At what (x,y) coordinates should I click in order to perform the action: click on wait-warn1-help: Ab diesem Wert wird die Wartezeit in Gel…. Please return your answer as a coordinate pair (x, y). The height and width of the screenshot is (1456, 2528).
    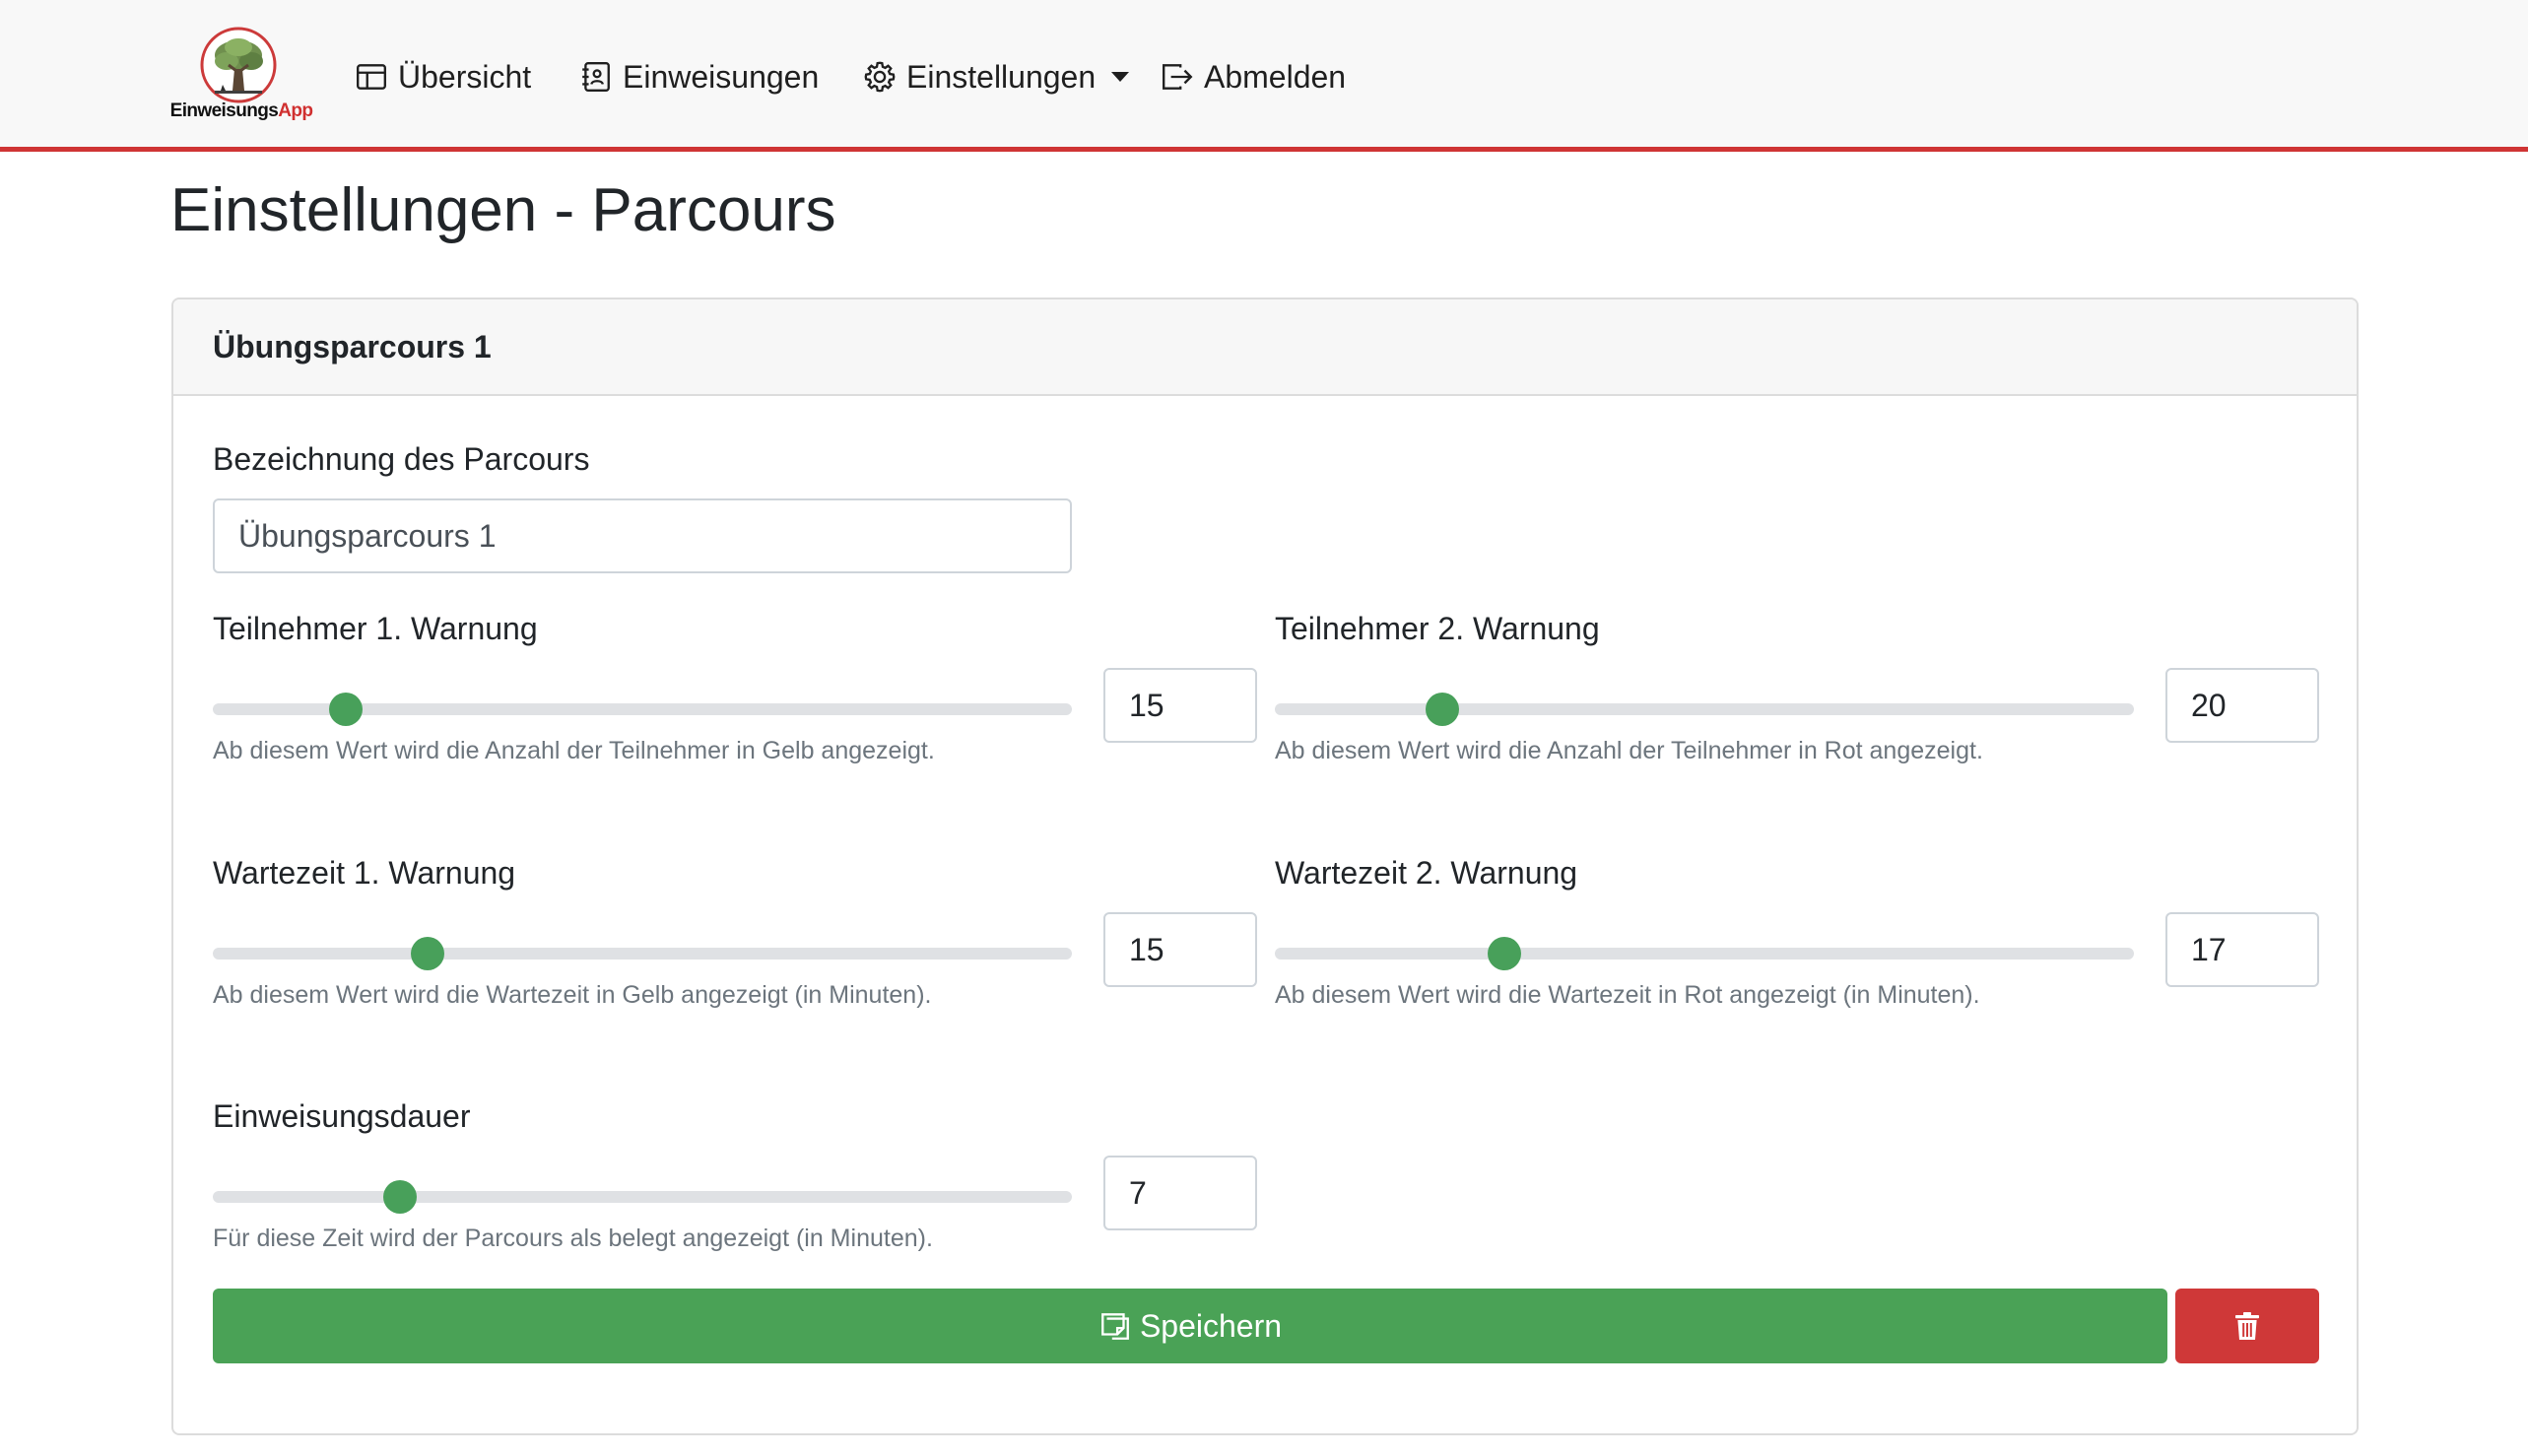
    Looking at the image, I should click on (572, 995).